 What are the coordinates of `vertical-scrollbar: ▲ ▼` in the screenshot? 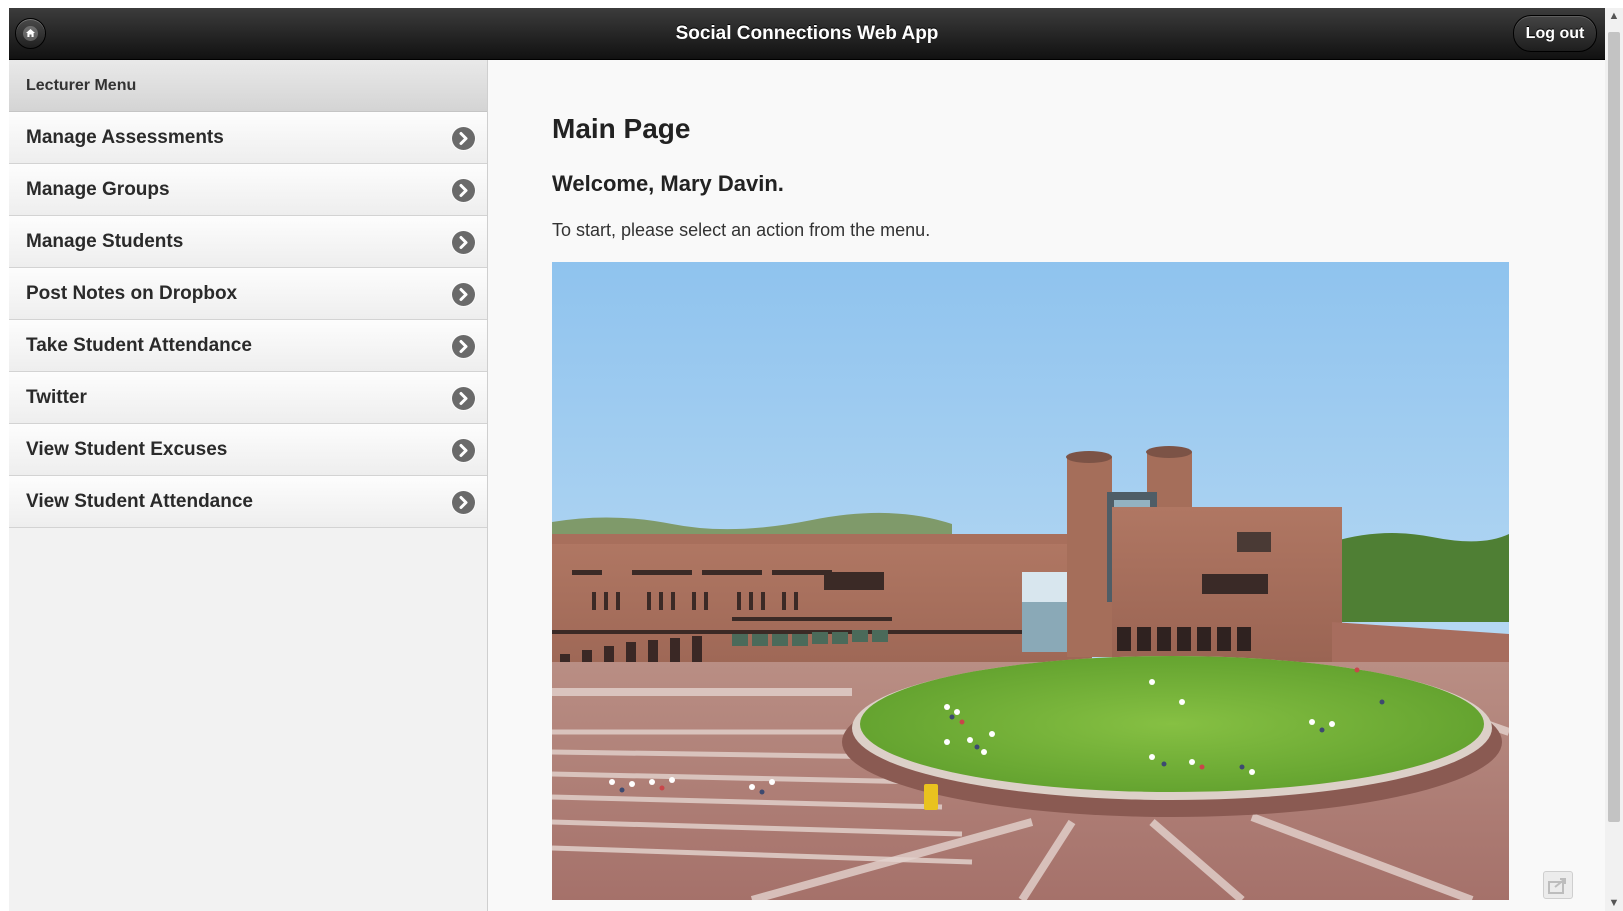 It's located at (1614, 459).